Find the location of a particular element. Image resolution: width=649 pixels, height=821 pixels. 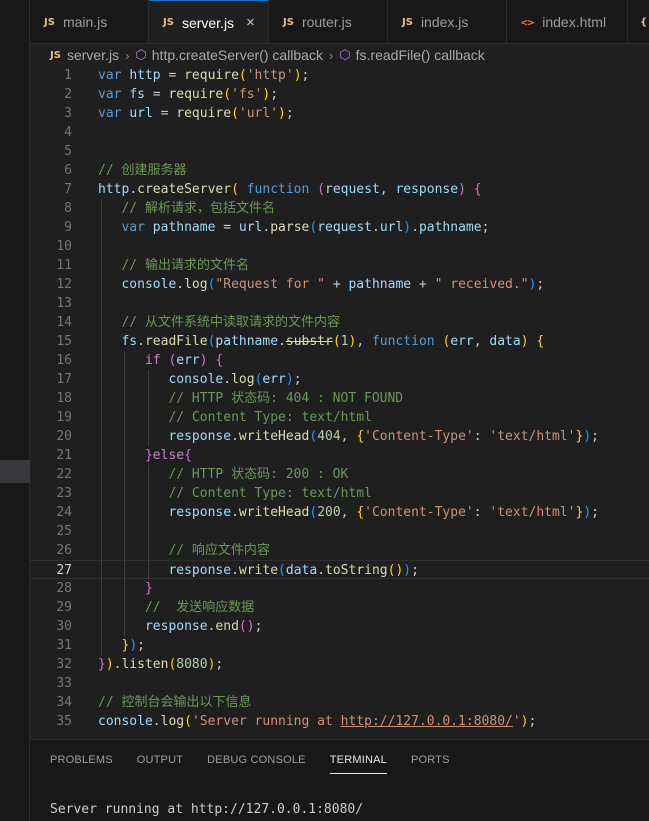

tab-problems: PROBLEMS is located at coordinates (81, 760).